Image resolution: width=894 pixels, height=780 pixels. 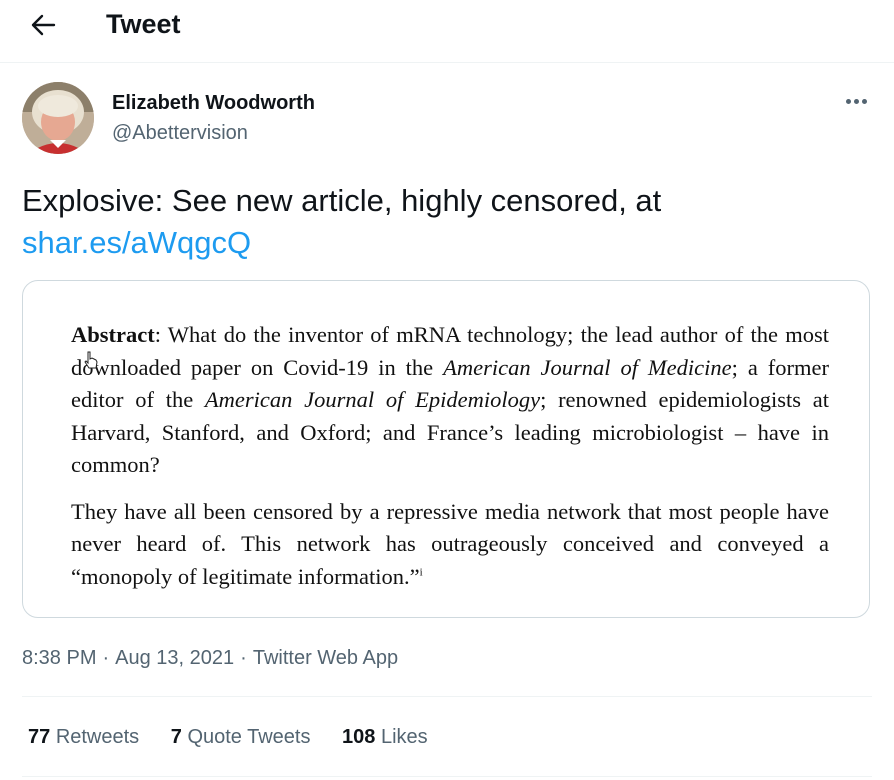 I want to click on quote-tweets-count: 7, so click(x=176, y=737).